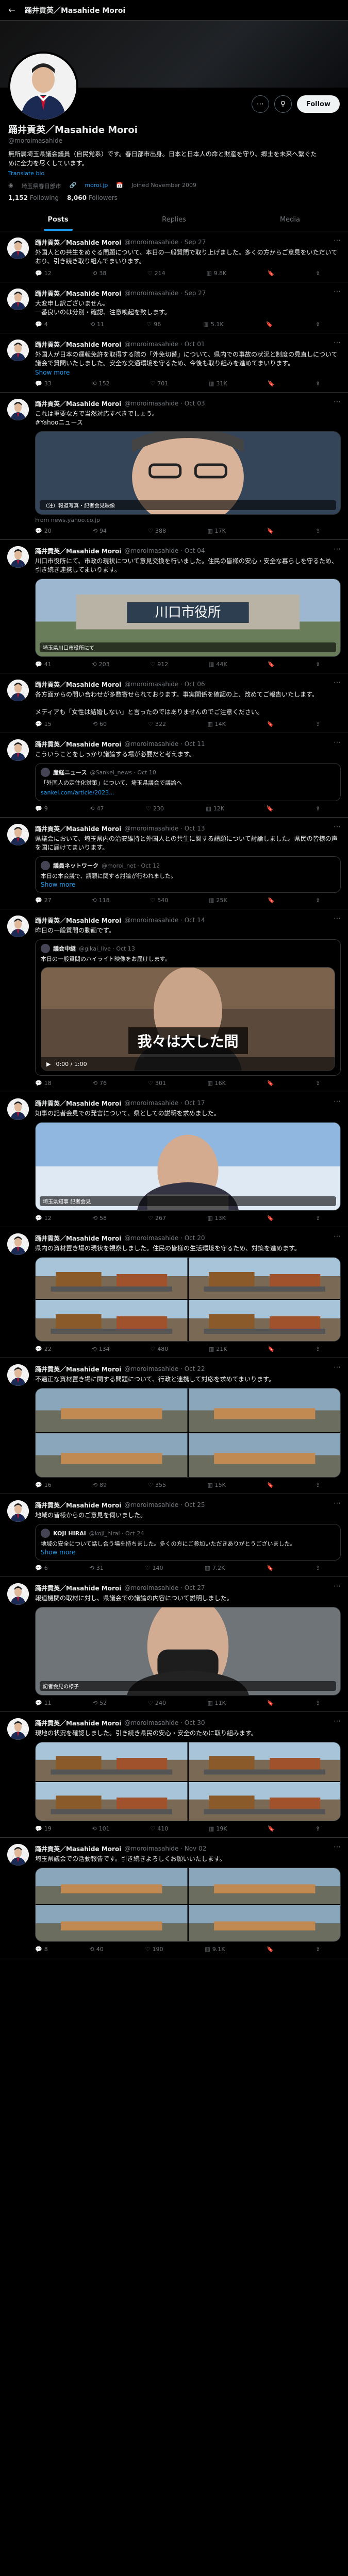 Image resolution: width=348 pixels, height=2576 pixels. What do you see at coordinates (216, 1218) in the screenshot?
I see `views-action: ▥ 13K` at bounding box center [216, 1218].